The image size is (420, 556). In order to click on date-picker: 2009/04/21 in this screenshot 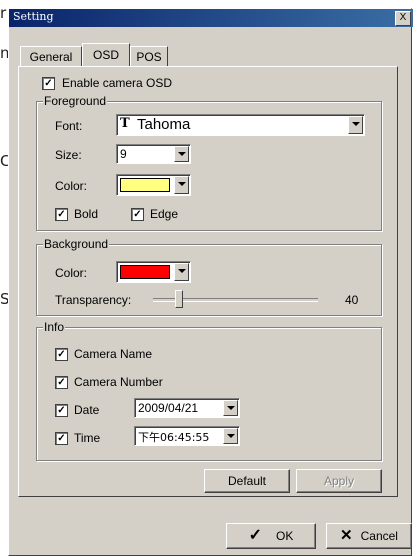, I will do `click(187, 408)`.